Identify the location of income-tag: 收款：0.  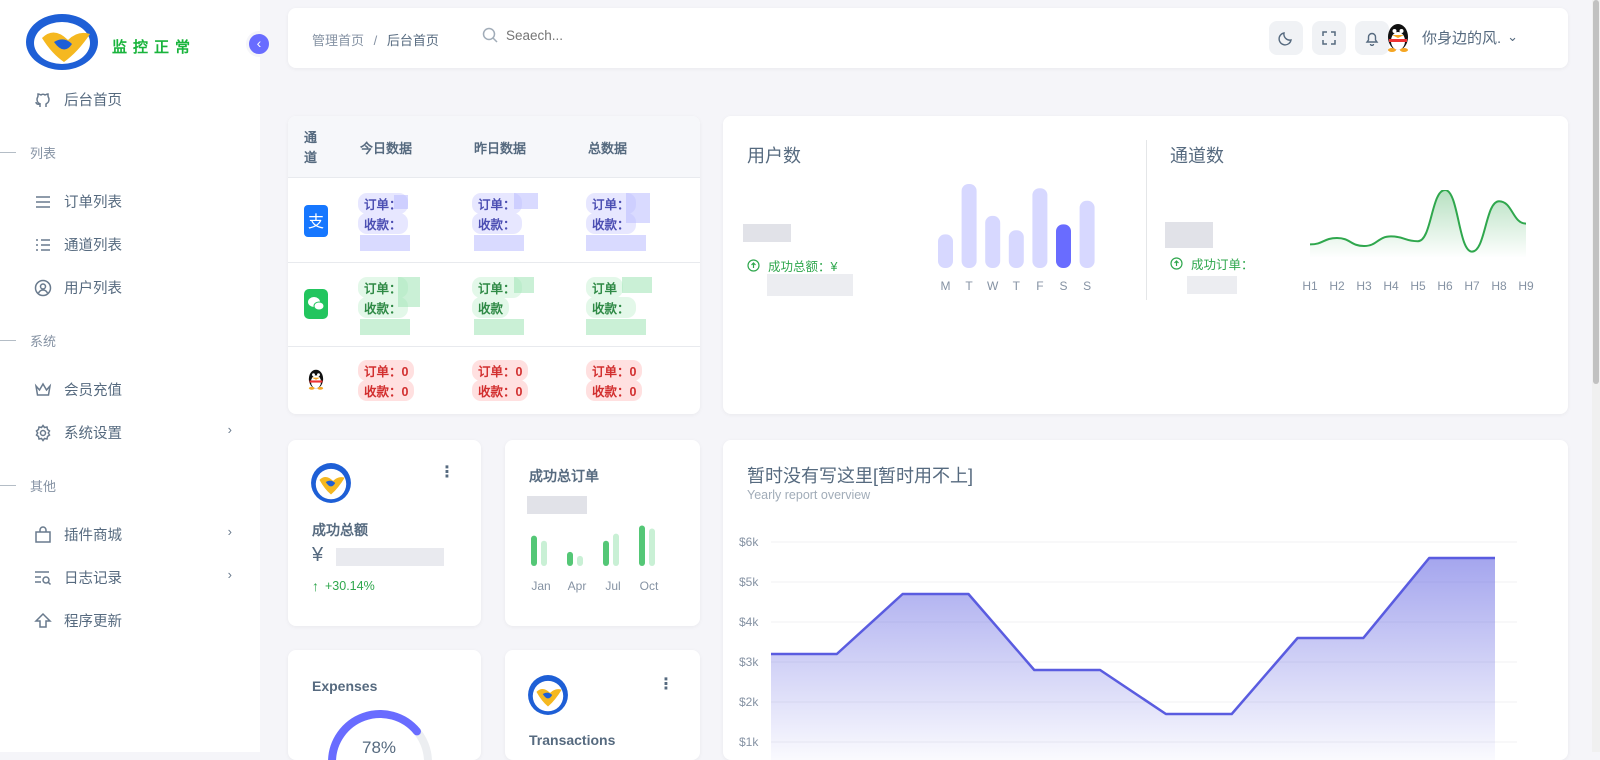
(614, 390).